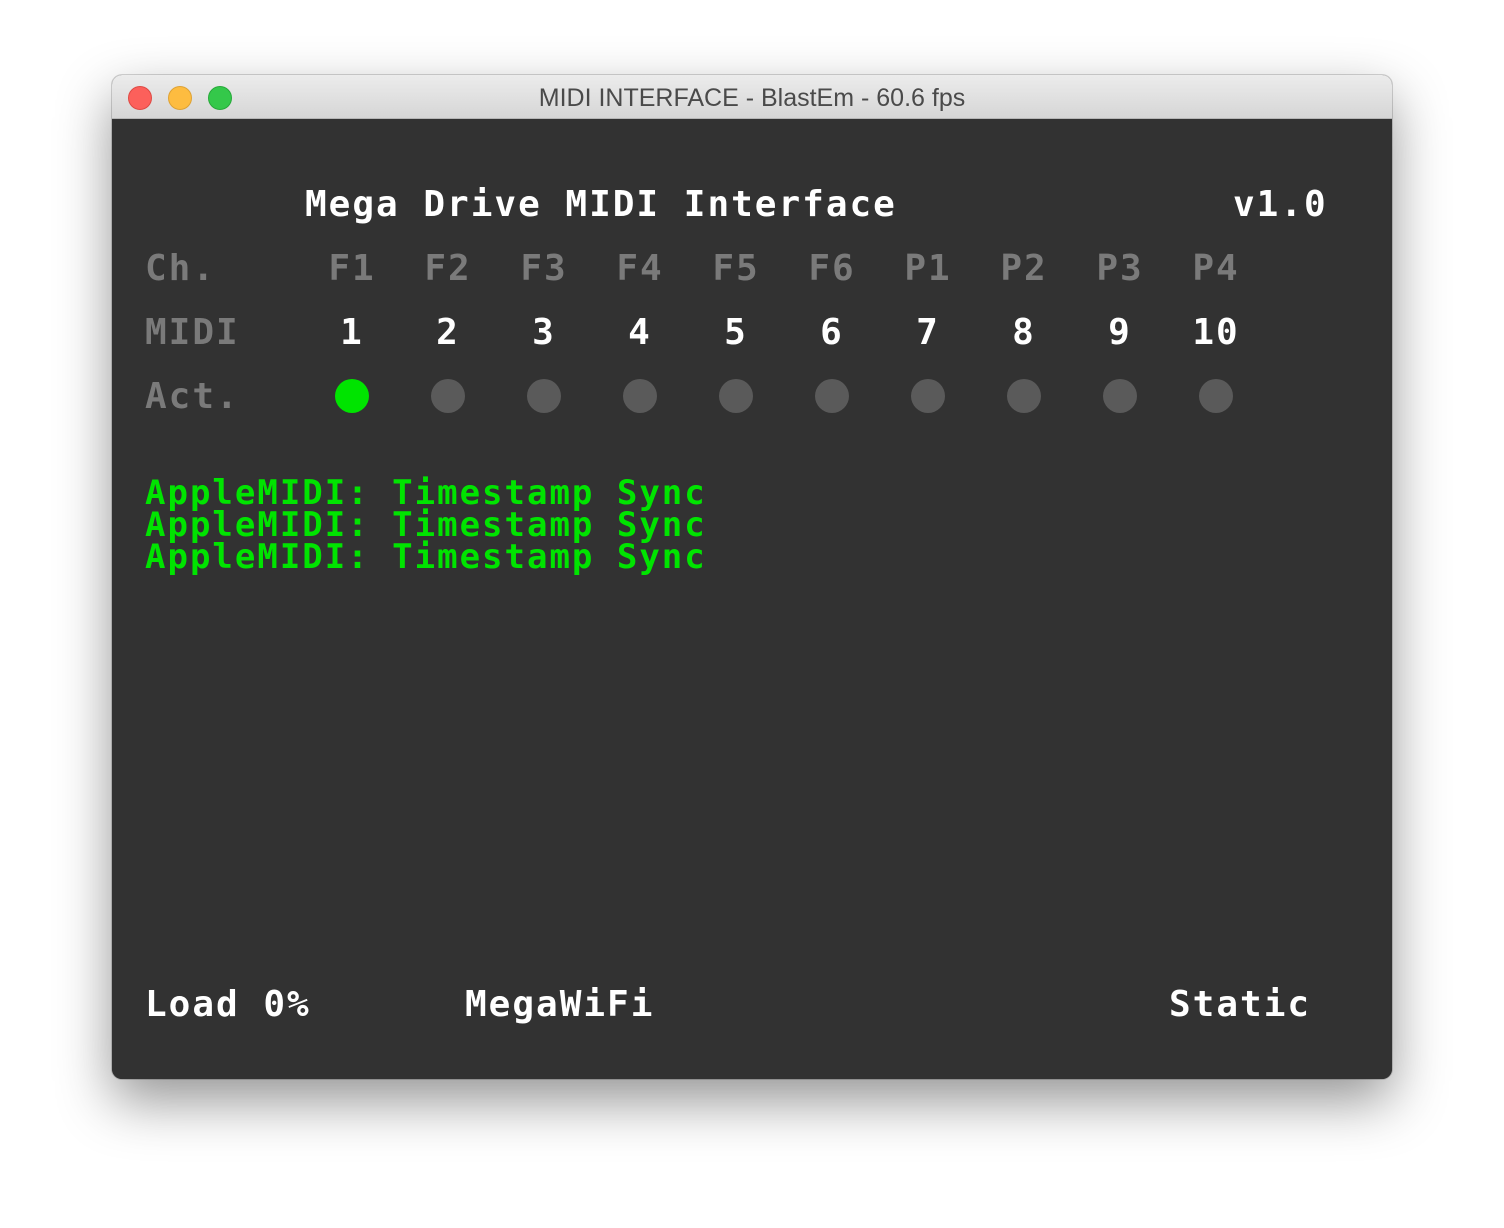 The width and height of the screenshot is (1504, 1228). Describe the element at coordinates (192, 332) in the screenshot. I see `midi-row-label: MIDI` at that location.